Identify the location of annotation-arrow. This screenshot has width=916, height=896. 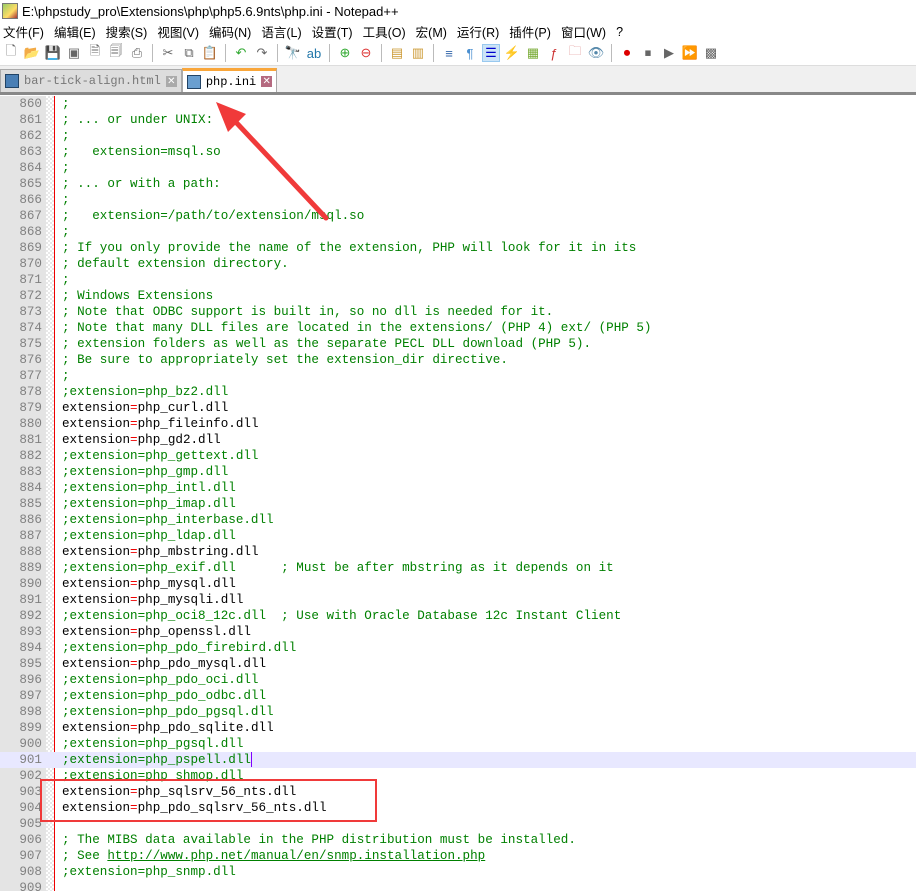
(272, 161).